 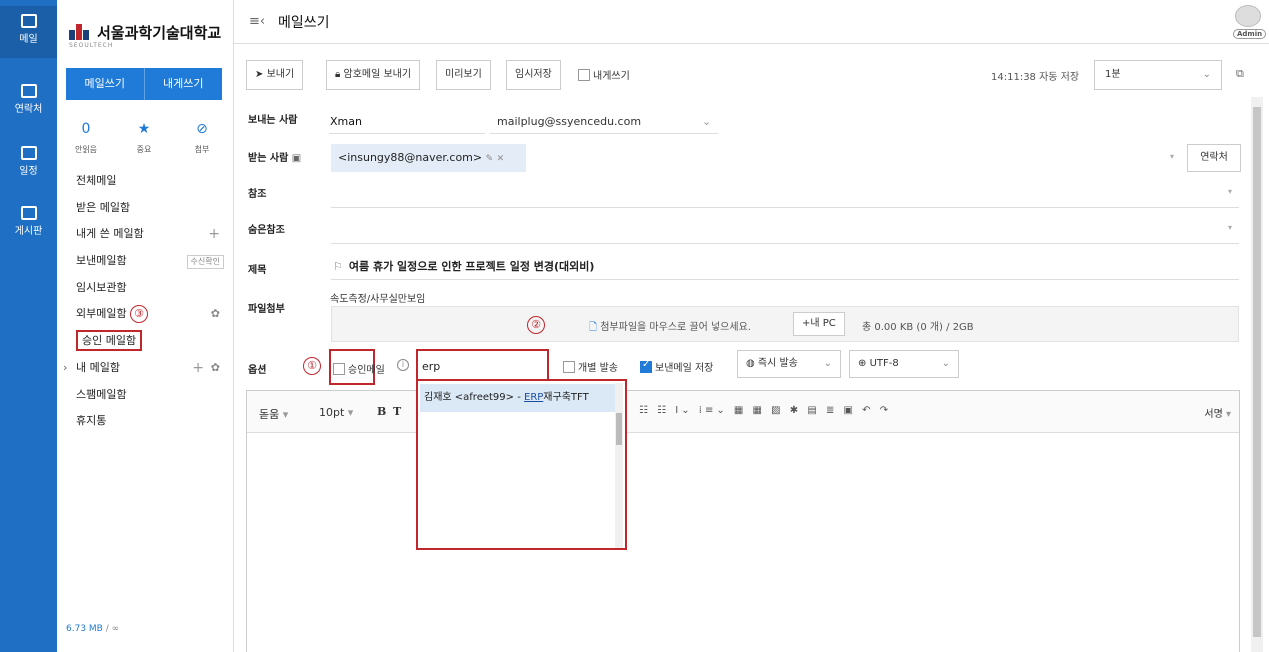 What do you see at coordinates (145, 421) in the screenshot?
I see `folder-trash: 휴지통` at bounding box center [145, 421].